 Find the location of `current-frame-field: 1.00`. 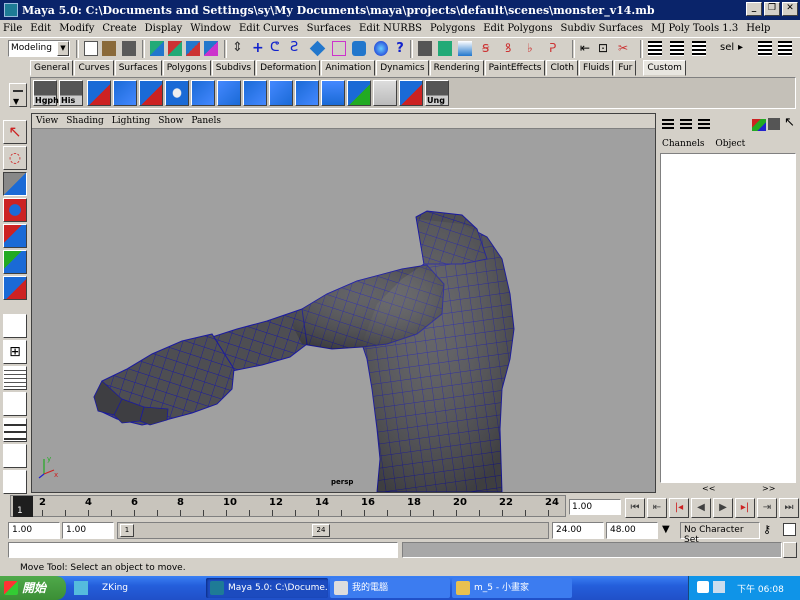

current-frame-field: 1.00 is located at coordinates (595, 507).